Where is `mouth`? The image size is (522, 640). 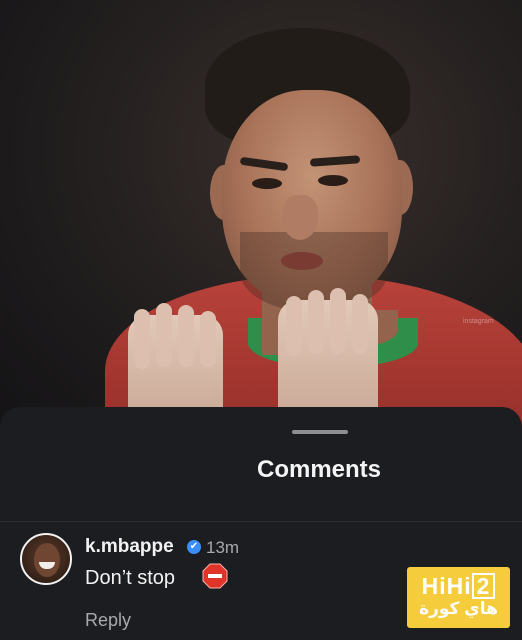 mouth is located at coordinates (302, 261).